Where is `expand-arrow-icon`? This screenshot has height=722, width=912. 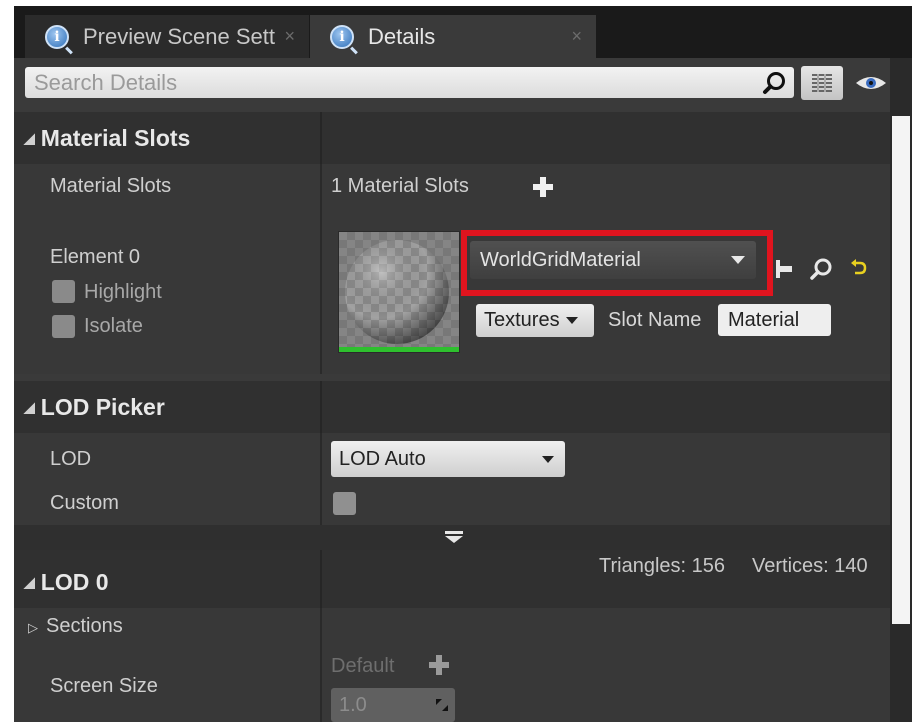 expand-arrow-icon is located at coordinates (454, 537).